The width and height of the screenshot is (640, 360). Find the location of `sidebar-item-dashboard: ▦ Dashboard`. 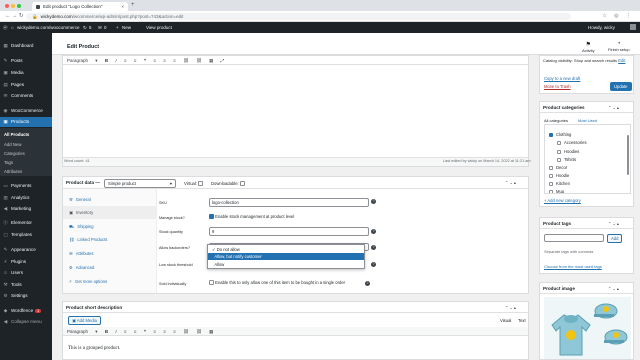

sidebar-item-dashboard: ▦ Dashboard is located at coordinates (26, 46).